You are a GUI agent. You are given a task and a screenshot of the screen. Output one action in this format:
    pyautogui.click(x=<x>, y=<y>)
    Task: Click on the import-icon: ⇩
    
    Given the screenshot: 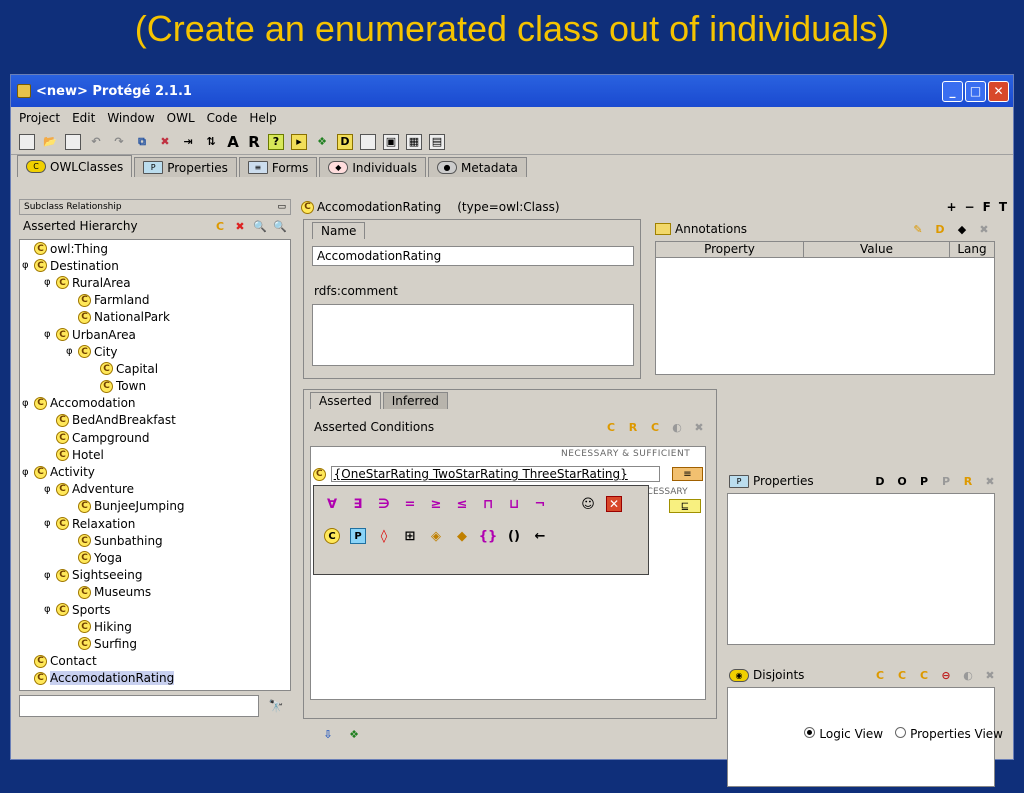 What is the action you would take?
    pyautogui.click(x=328, y=734)
    